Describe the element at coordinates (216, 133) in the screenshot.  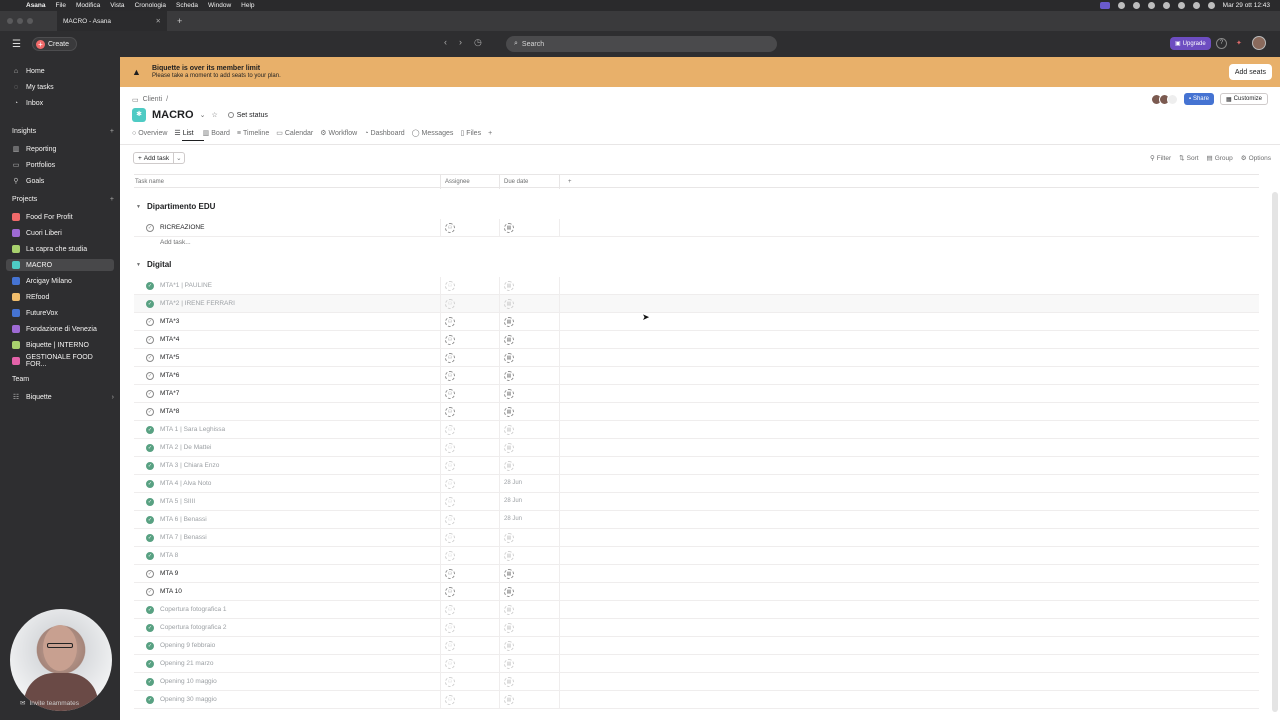
I see `tab-board: ▥ Board` at that location.